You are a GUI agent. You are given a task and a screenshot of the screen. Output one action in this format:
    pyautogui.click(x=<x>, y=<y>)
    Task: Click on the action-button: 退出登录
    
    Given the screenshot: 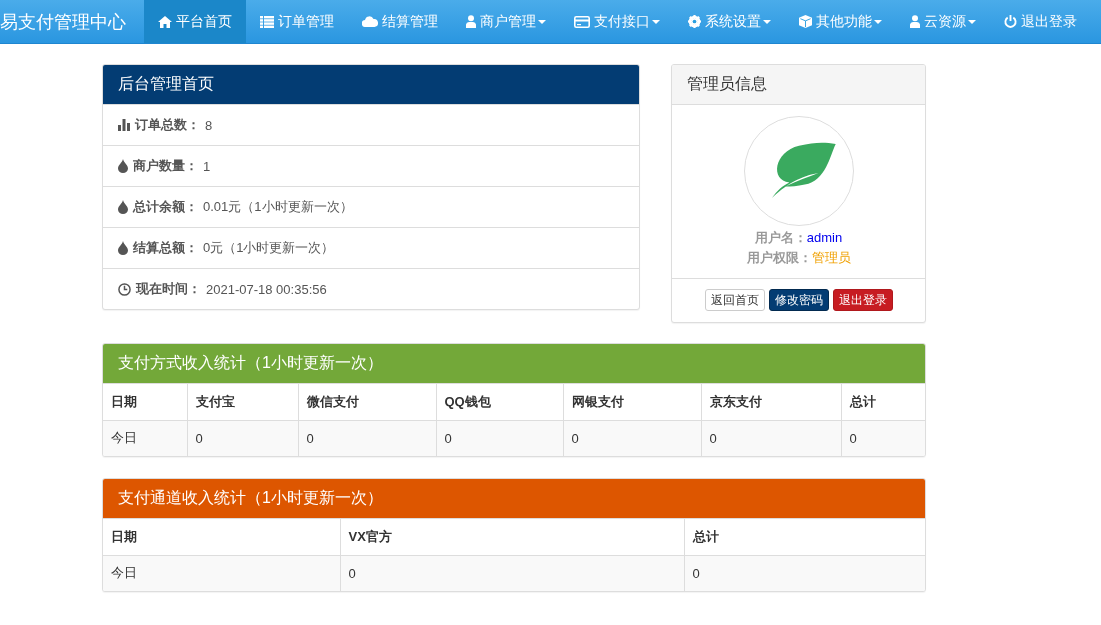 What is the action you would take?
    pyautogui.click(x=862, y=300)
    